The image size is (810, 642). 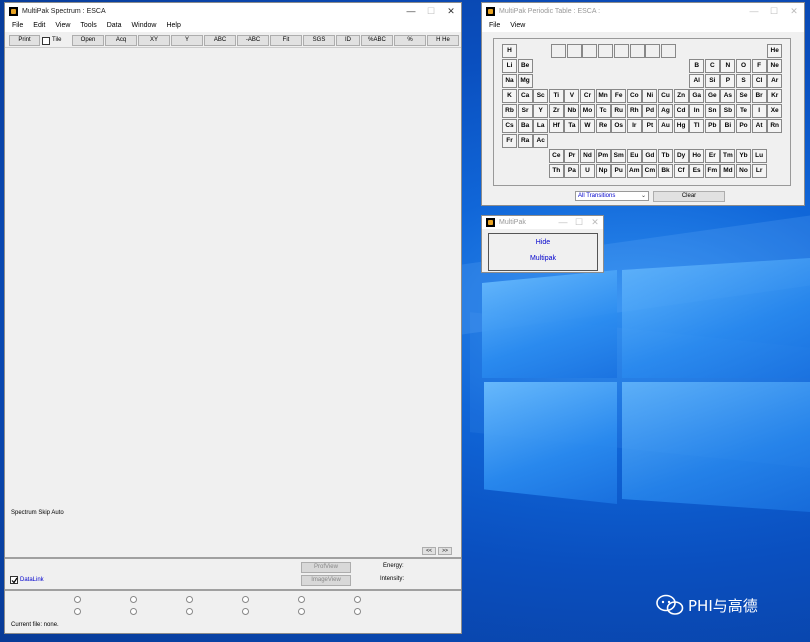 What do you see at coordinates (619, 96) in the screenshot?
I see `element-fe: Fe` at bounding box center [619, 96].